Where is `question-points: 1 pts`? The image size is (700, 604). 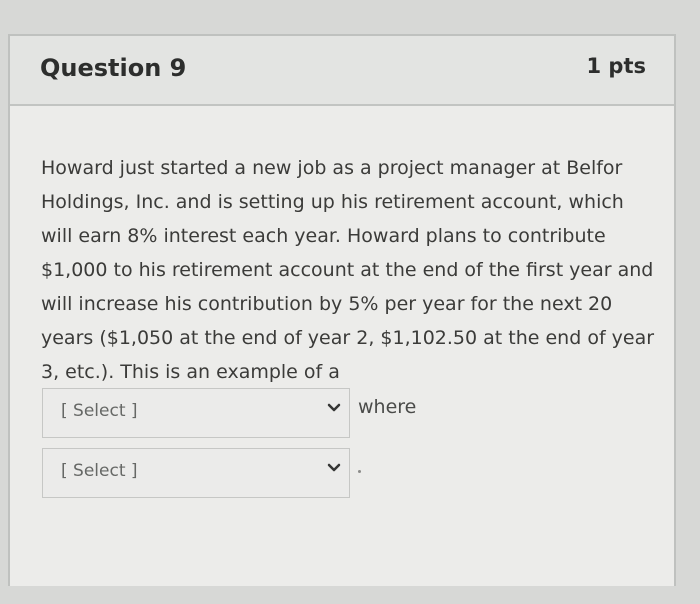
question-points: 1 pts is located at coordinates (616, 66).